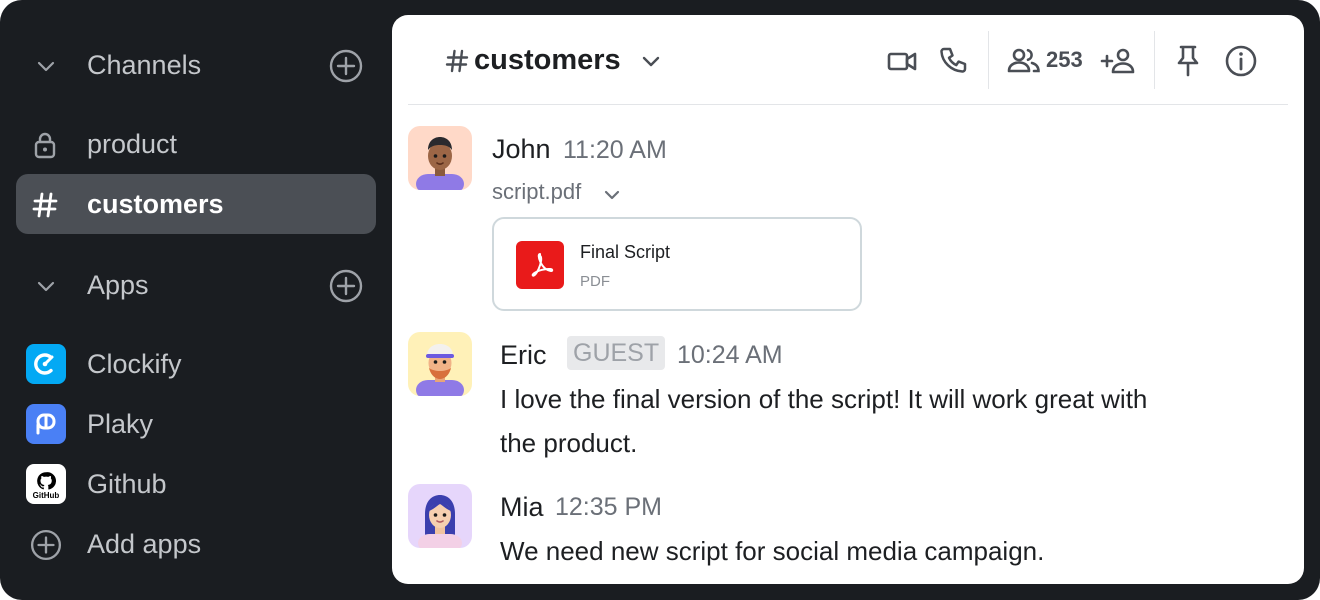 This screenshot has height=600, width=1320. What do you see at coordinates (677, 264) in the screenshot?
I see `attachment-card: Final Script PDF` at bounding box center [677, 264].